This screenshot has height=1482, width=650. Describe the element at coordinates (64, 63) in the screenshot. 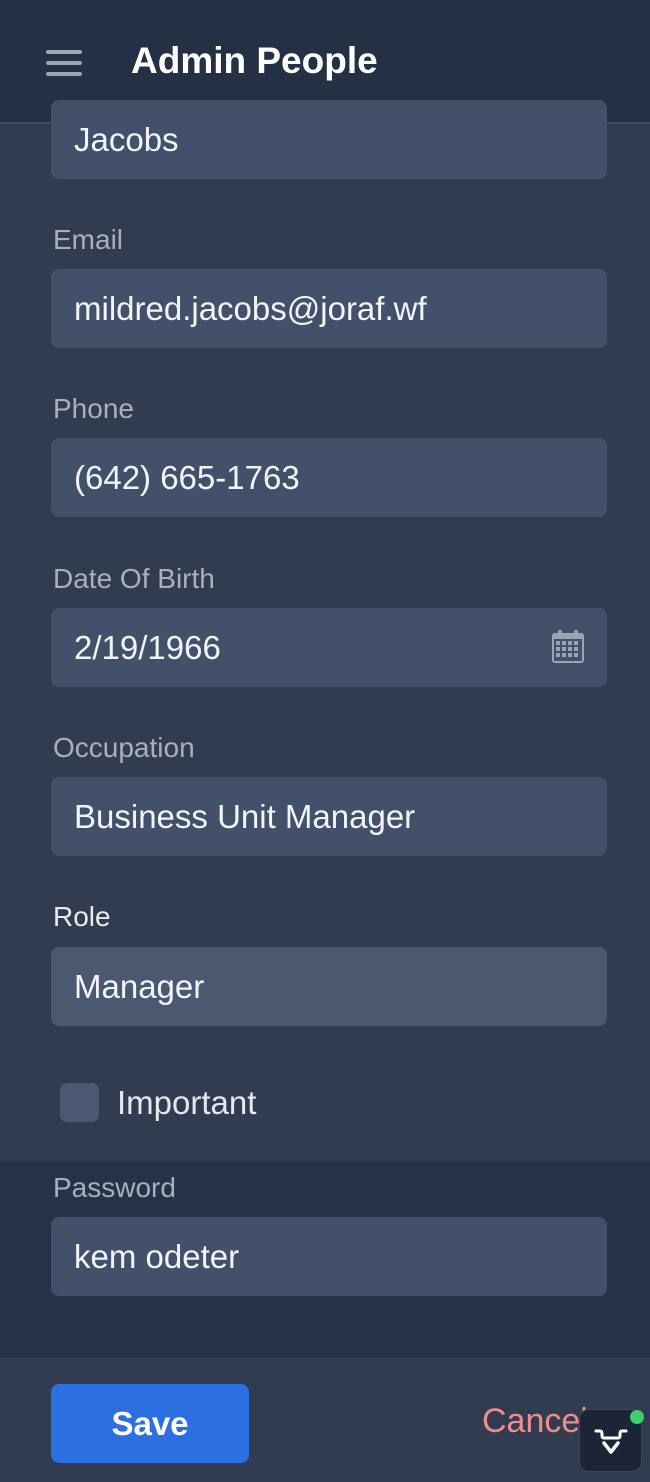

I see `hamburger-menu-icon` at that location.